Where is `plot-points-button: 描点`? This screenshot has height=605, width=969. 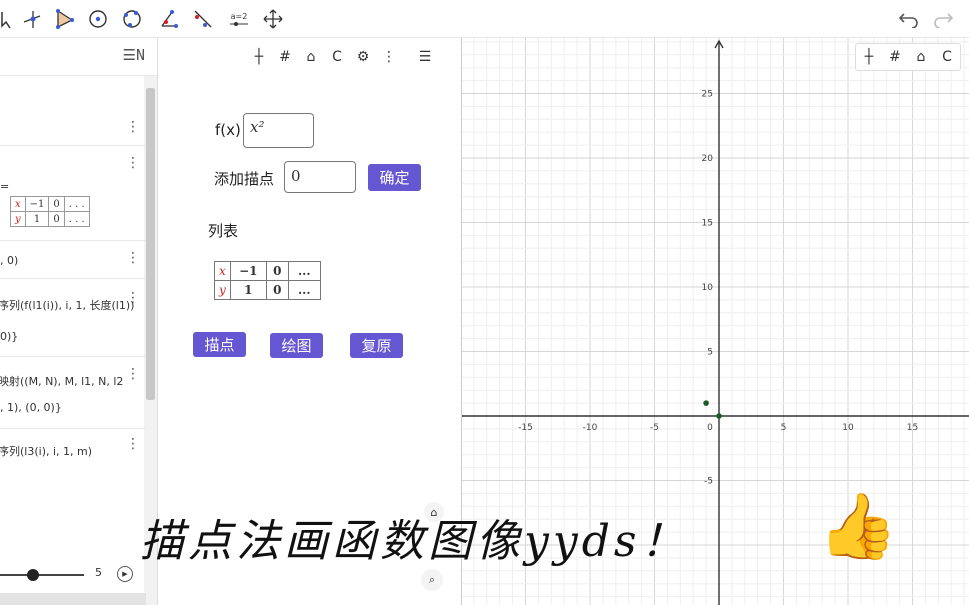 plot-points-button: 描点 is located at coordinates (219, 344).